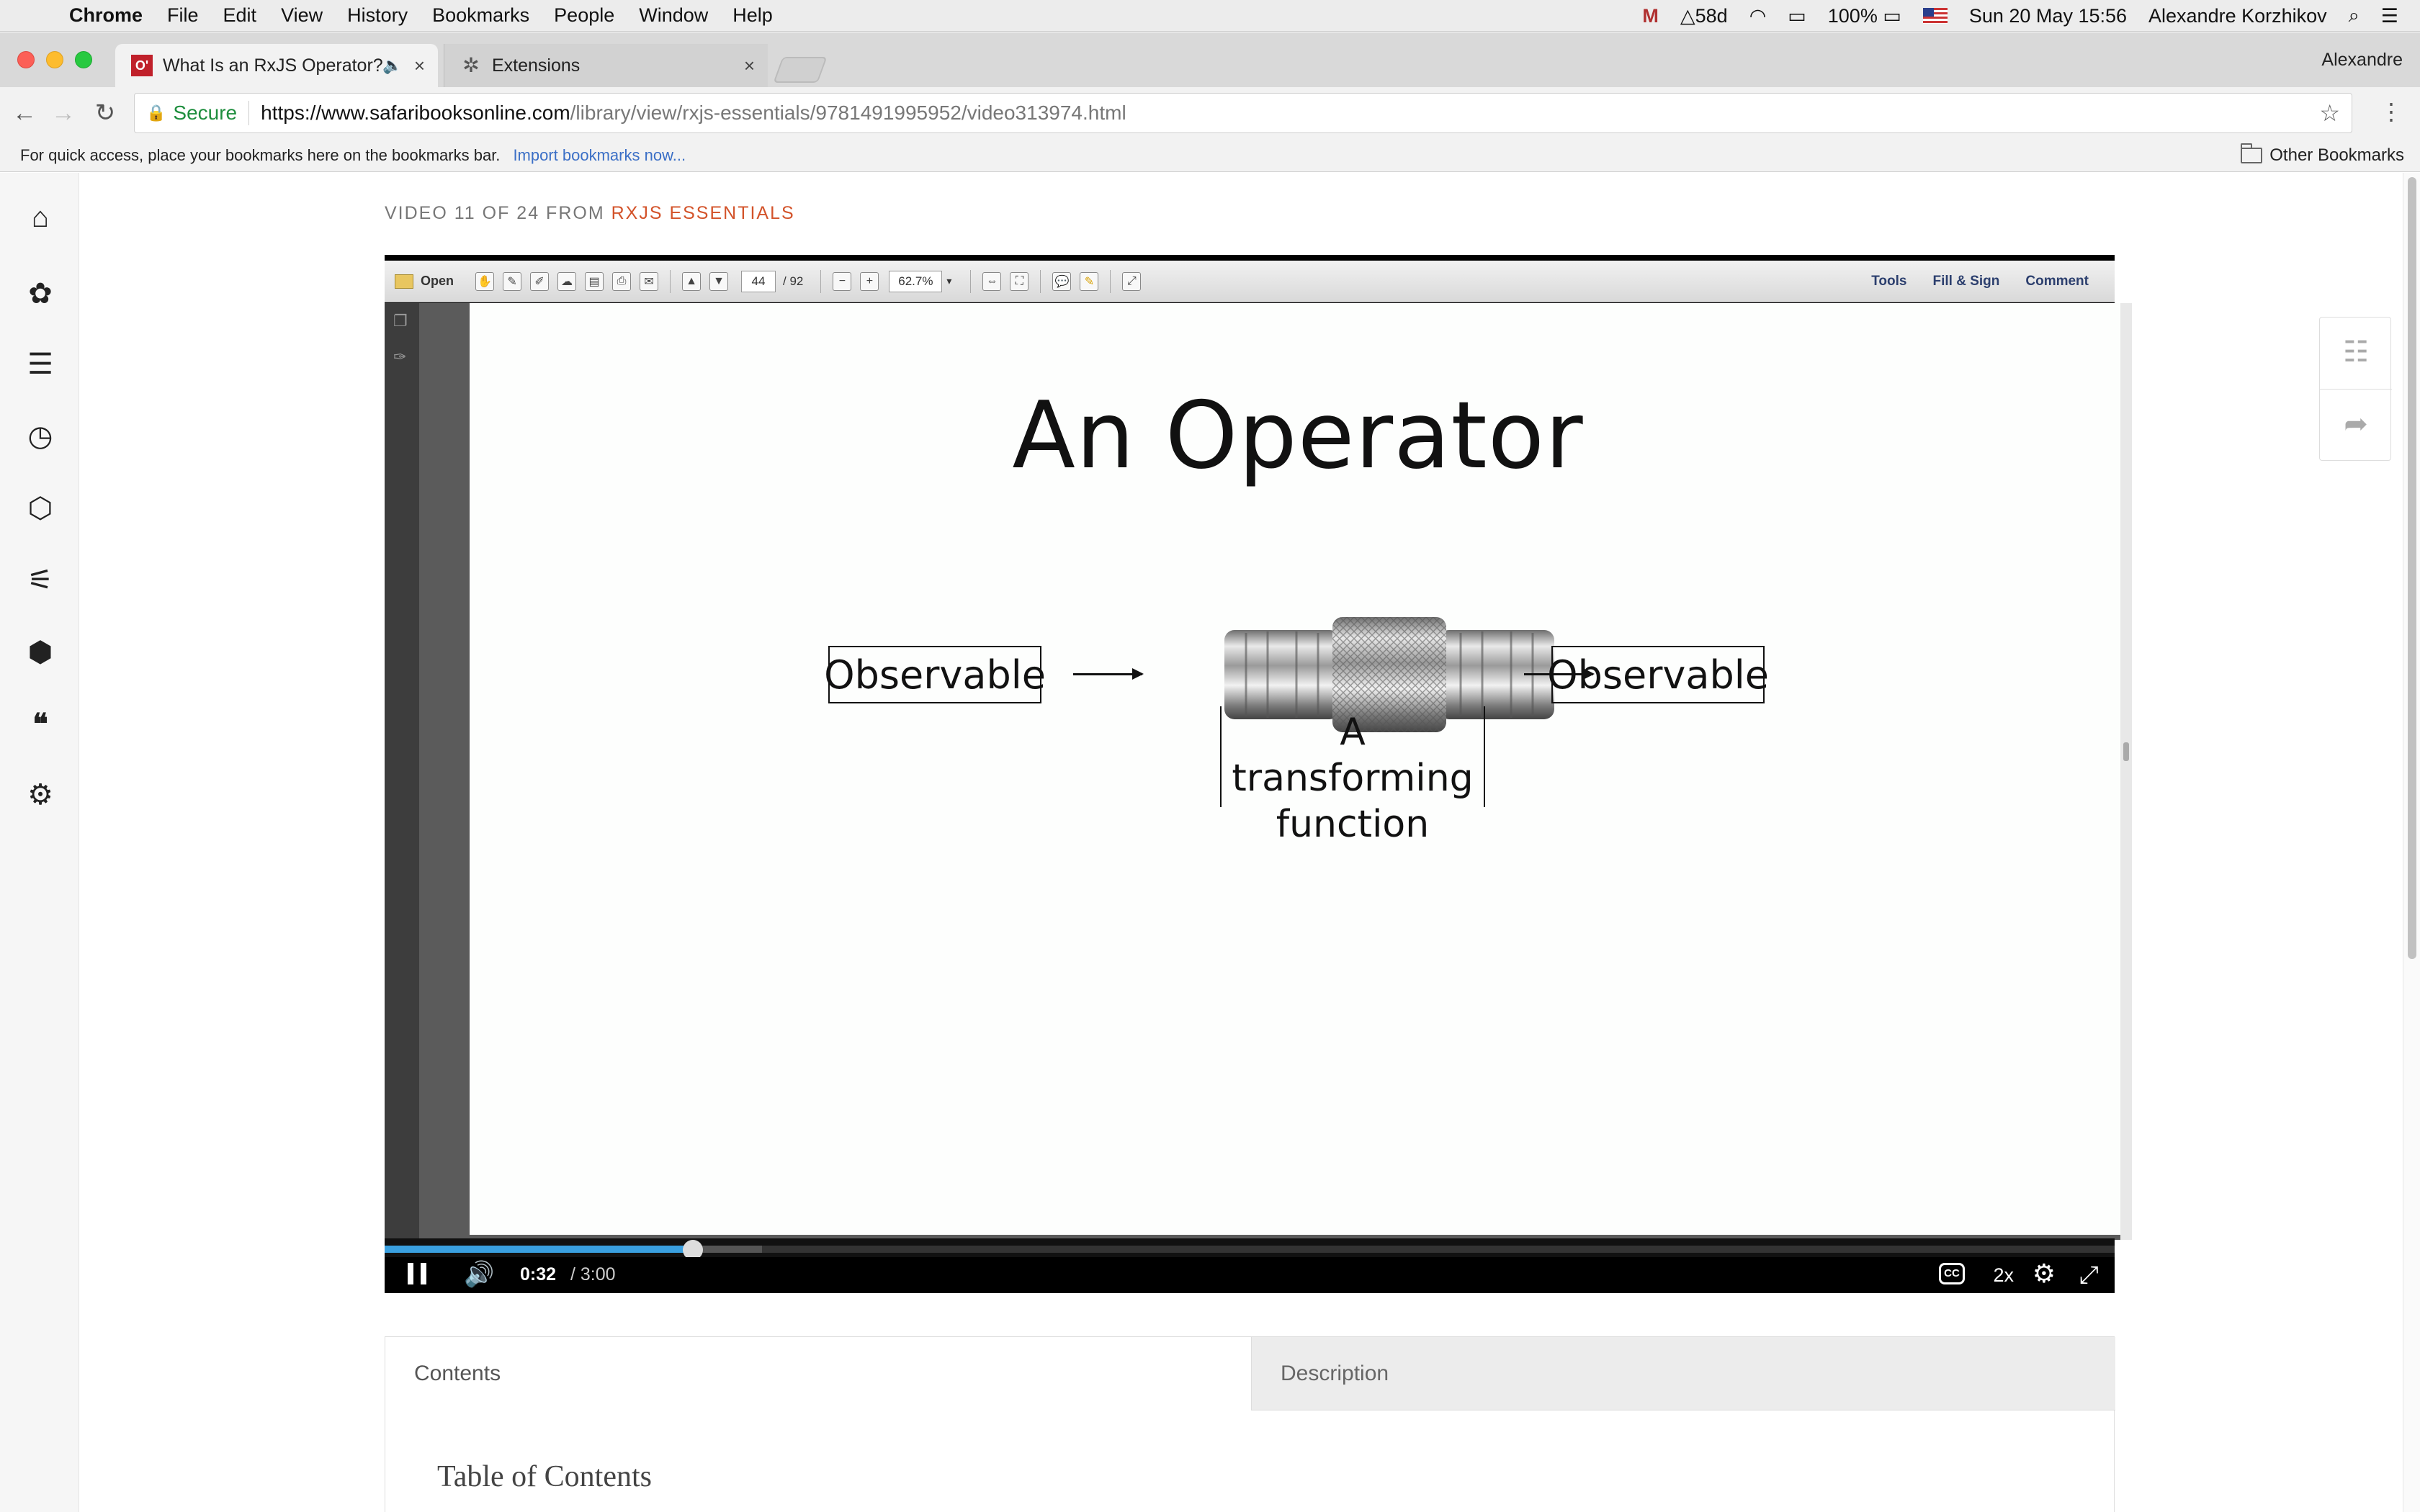 The width and height of the screenshot is (2420, 1512). What do you see at coordinates (142, 65) in the screenshot?
I see `oreilly-logo-icon: O'` at bounding box center [142, 65].